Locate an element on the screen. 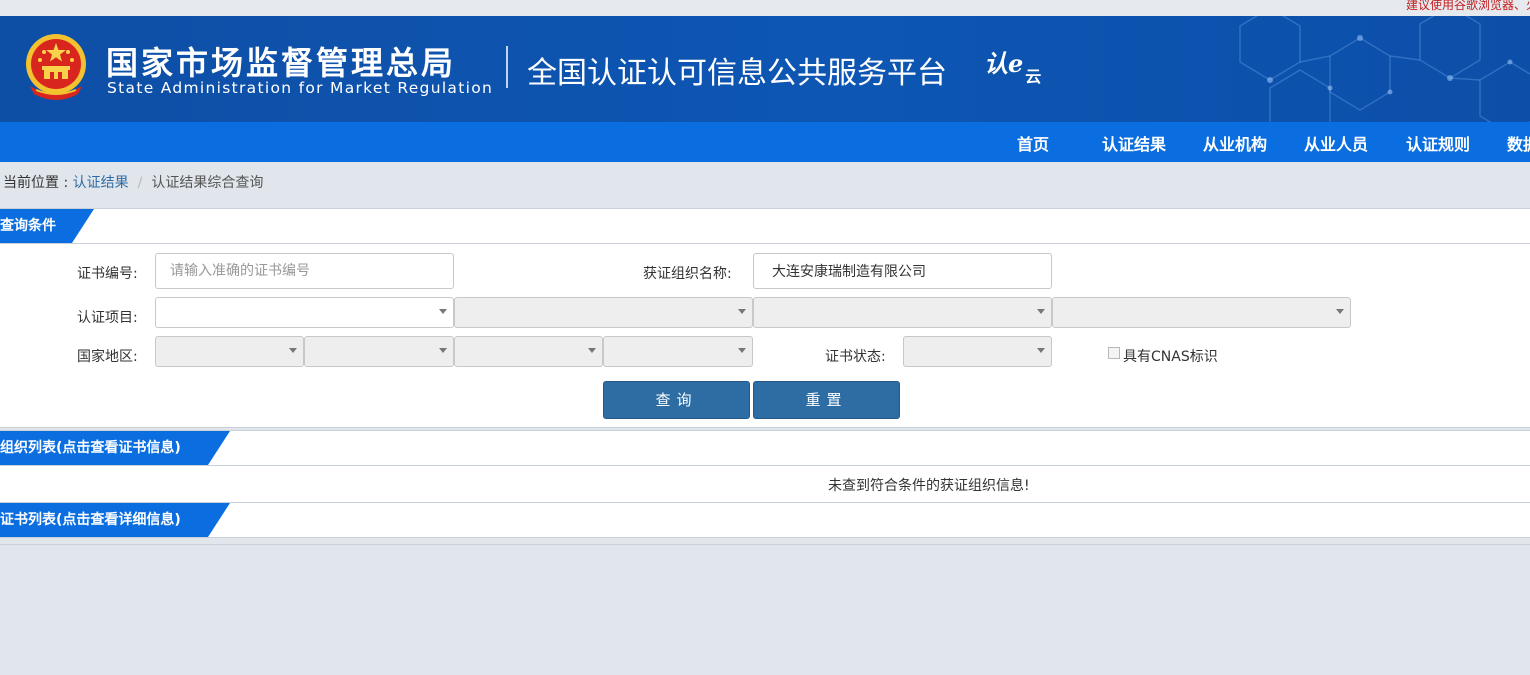 This screenshot has height=675, width=1530. nav-item-cert-results: 认证结果 is located at coordinates (1134, 143).